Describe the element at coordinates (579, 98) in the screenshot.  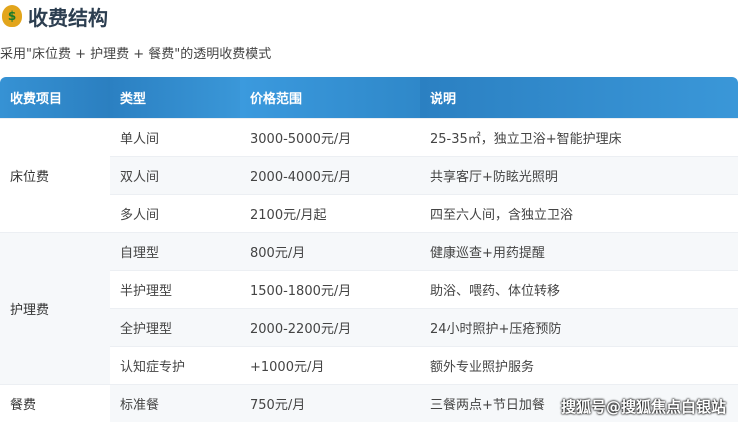
I see `header-desc: 说明` at that location.